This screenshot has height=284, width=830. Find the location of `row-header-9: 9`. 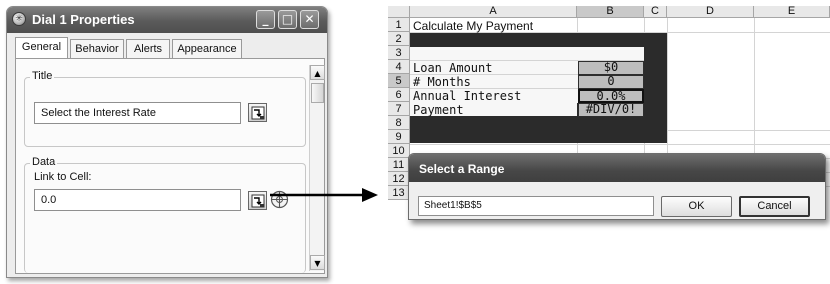

row-header-9: 9 is located at coordinates (399, 137).